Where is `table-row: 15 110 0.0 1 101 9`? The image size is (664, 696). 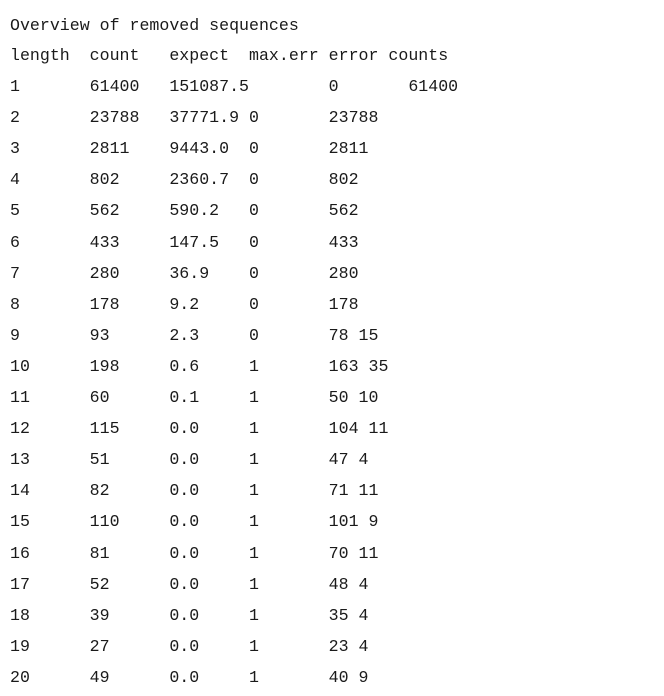
table-row: 15 110 0.0 1 101 9 is located at coordinates (194, 522).